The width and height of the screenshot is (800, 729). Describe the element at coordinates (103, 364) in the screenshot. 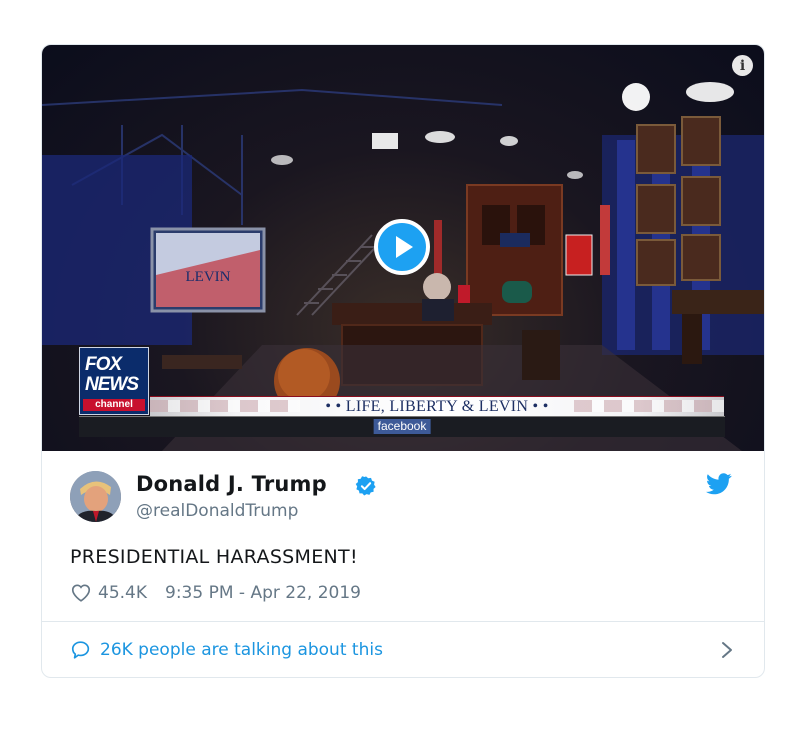

I see `network-logo-line1: FOX` at that location.